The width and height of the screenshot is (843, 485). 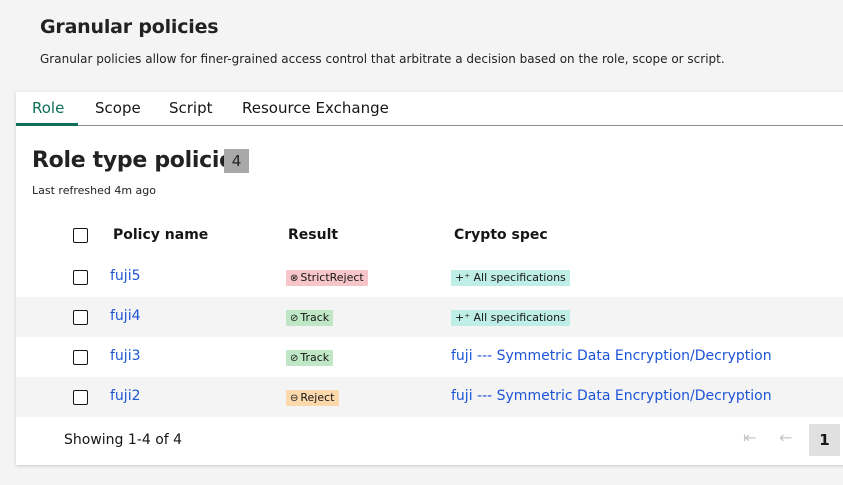 What do you see at coordinates (139, 160) in the screenshot?
I see `section-title: Role type policies` at bounding box center [139, 160].